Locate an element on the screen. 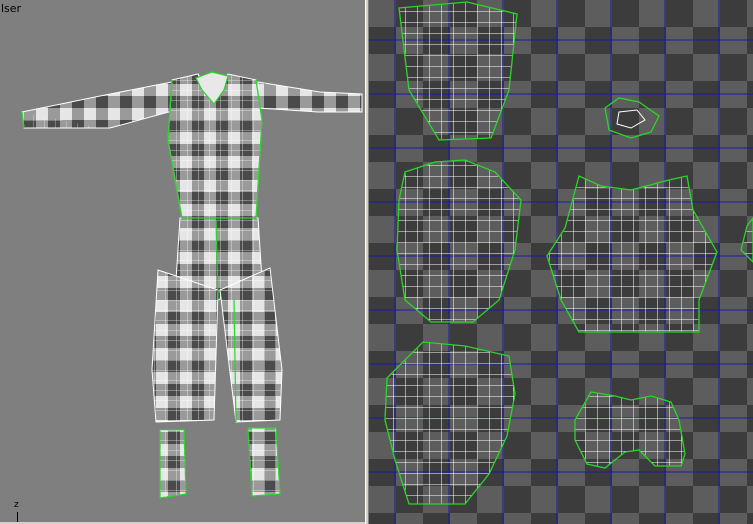 This screenshot has height=524, width=753. uv-island-sleeve is located at coordinates (458, 71).